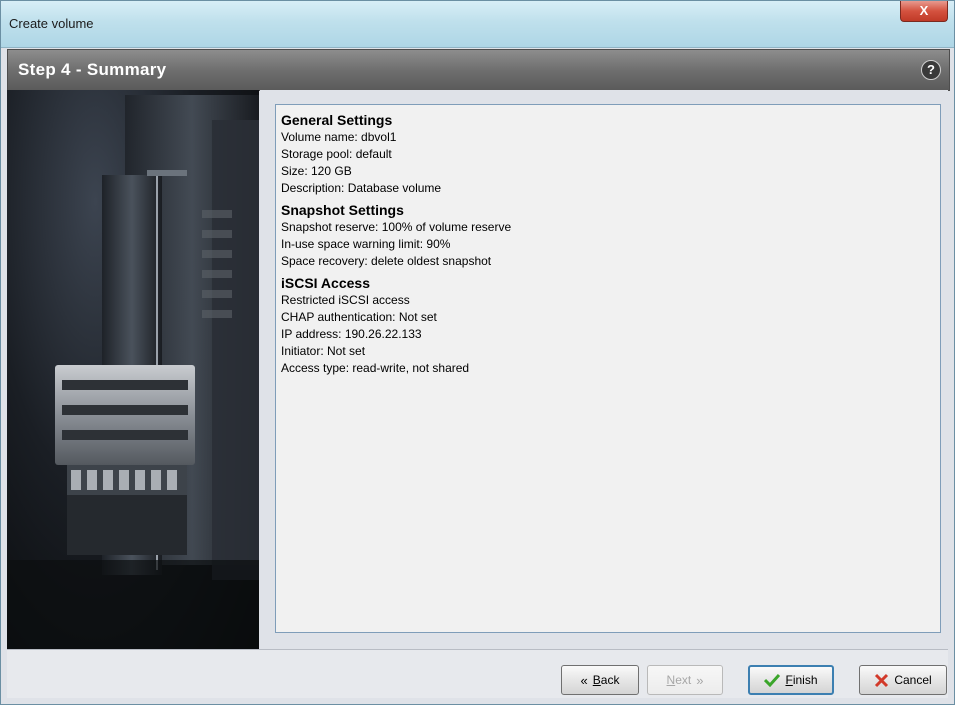 The image size is (955, 705). I want to click on chevron-right-icon: », so click(700, 680).